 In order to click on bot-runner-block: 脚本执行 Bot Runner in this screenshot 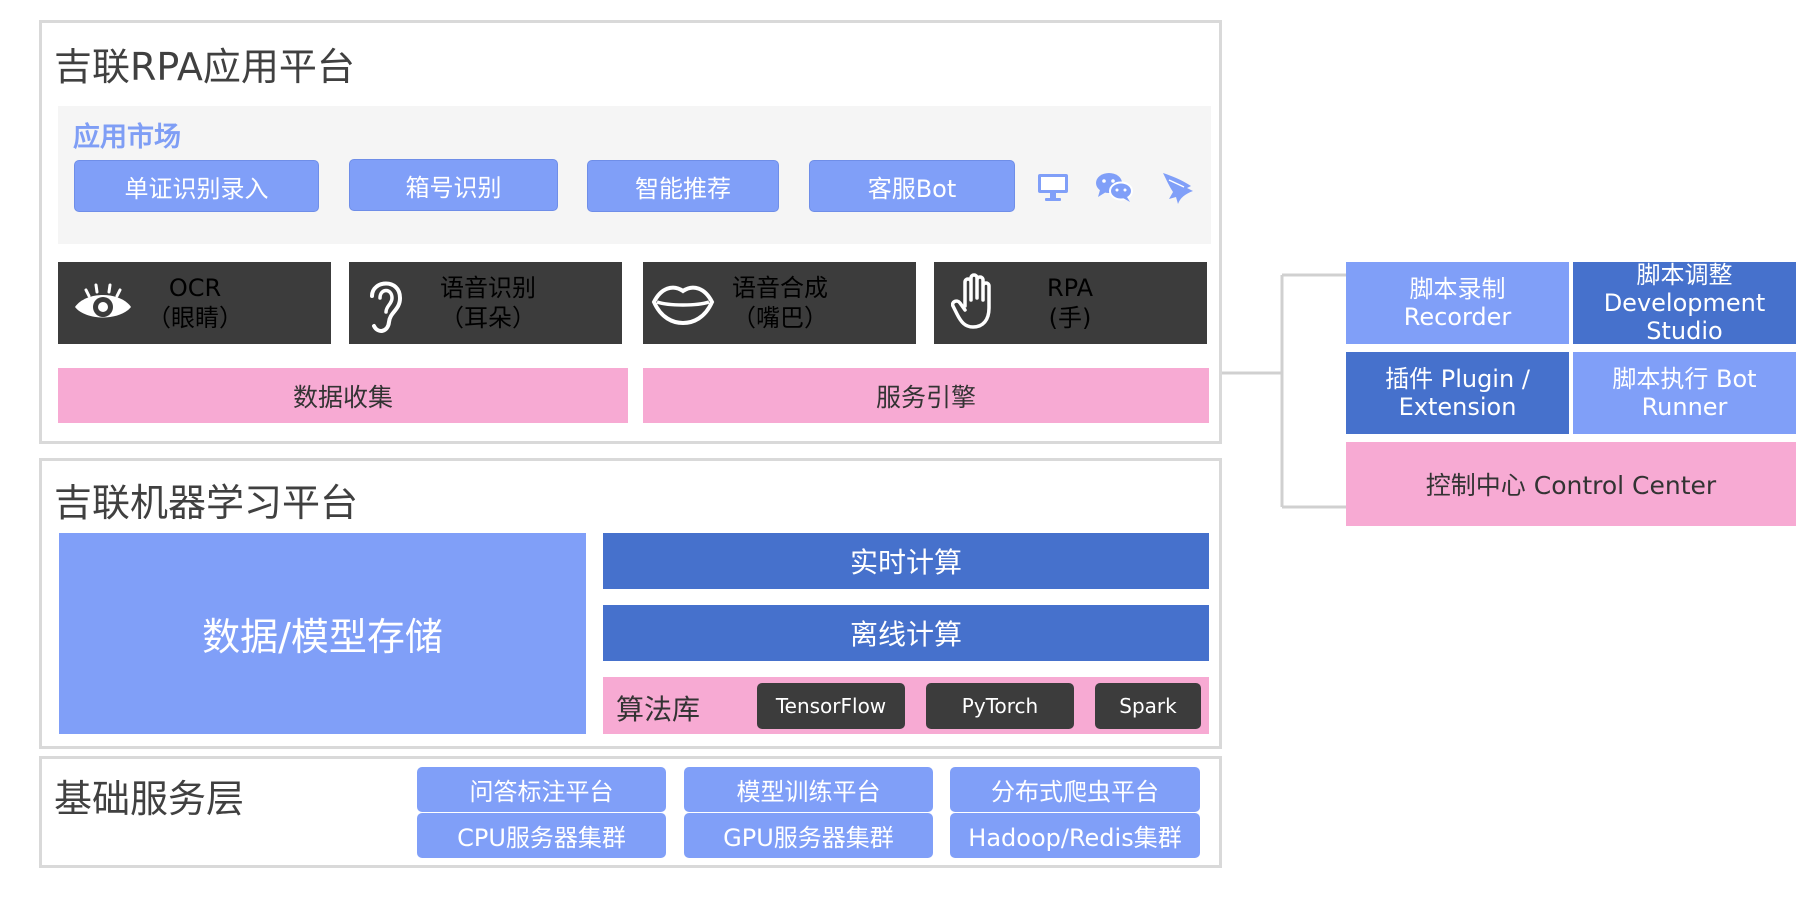, I will do `click(1684, 393)`.